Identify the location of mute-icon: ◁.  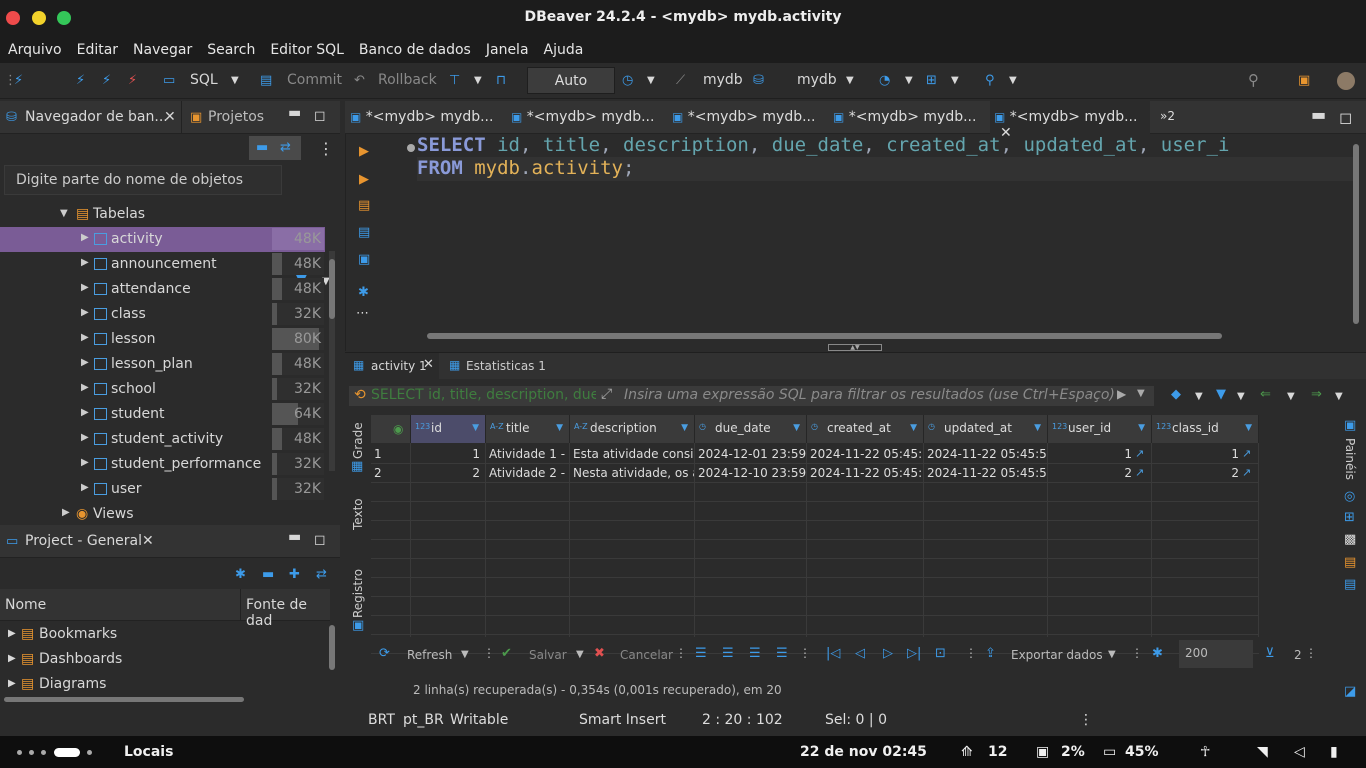
(1299, 752).